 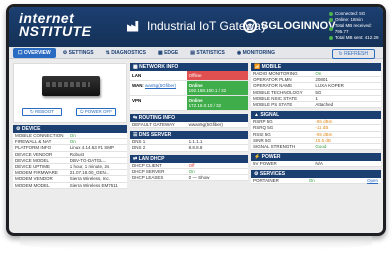 What do you see at coordinates (33, 166) in the screenshot?
I see `row-key: DEVICE UPTIME` at bounding box center [33, 166].